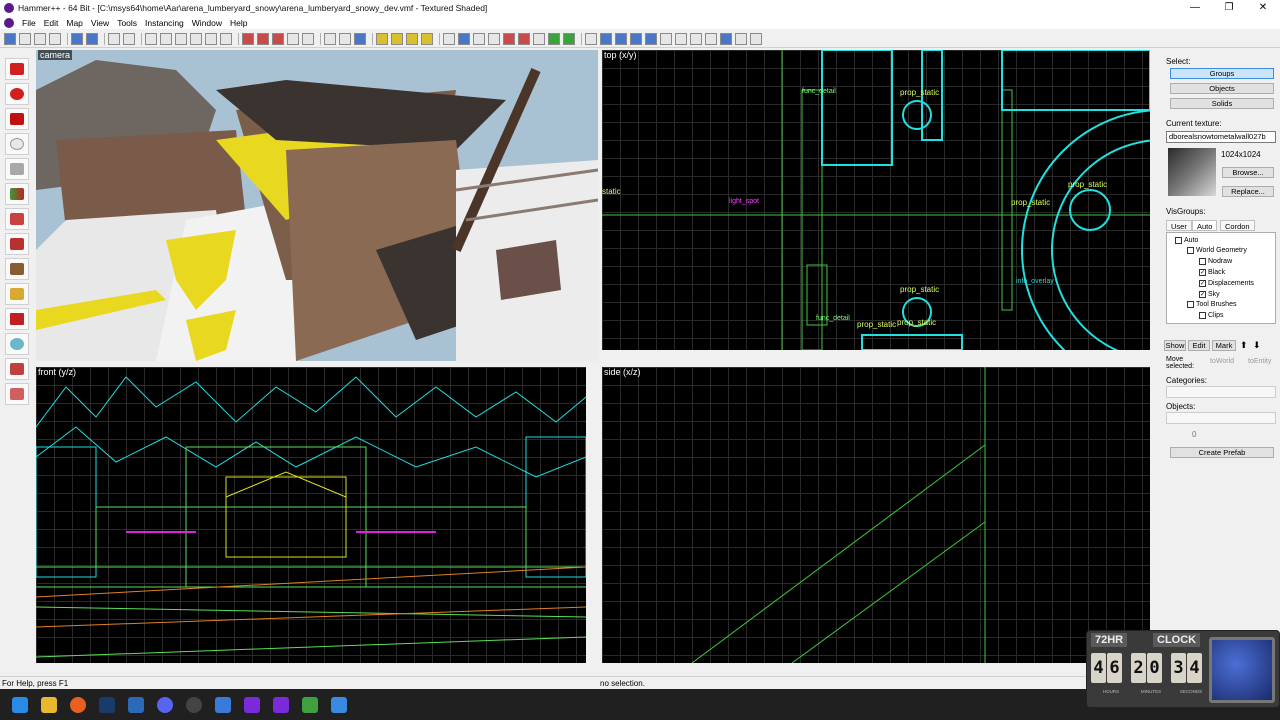 This screenshot has width=1280, height=720. What do you see at coordinates (397, 38) in the screenshot?
I see `toggle-helpers-icon` at bounding box center [397, 38].